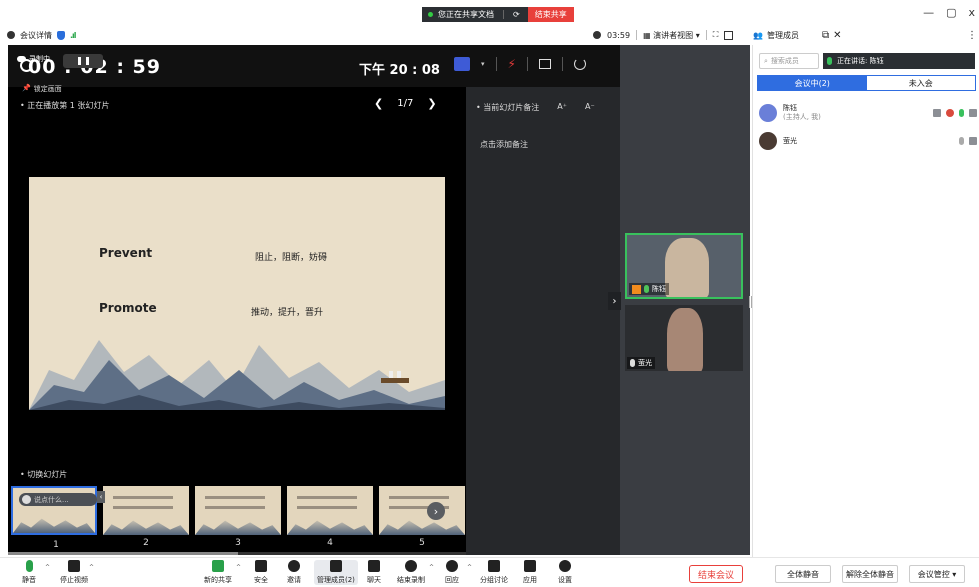 The width and height of the screenshot is (979, 587). I want to click on mic-icon, so click(961, 141).